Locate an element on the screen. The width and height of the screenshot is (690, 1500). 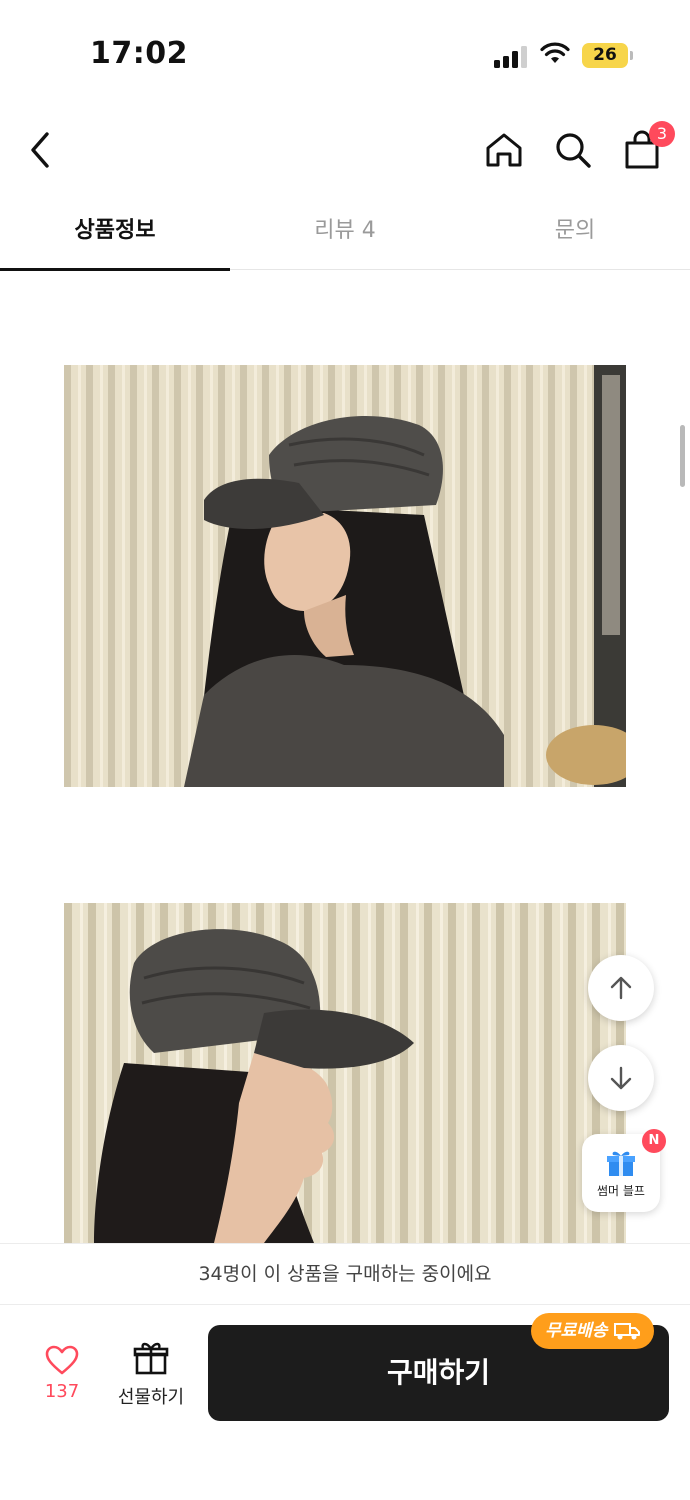
like-count: 137 is located at coordinates (62, 1391).